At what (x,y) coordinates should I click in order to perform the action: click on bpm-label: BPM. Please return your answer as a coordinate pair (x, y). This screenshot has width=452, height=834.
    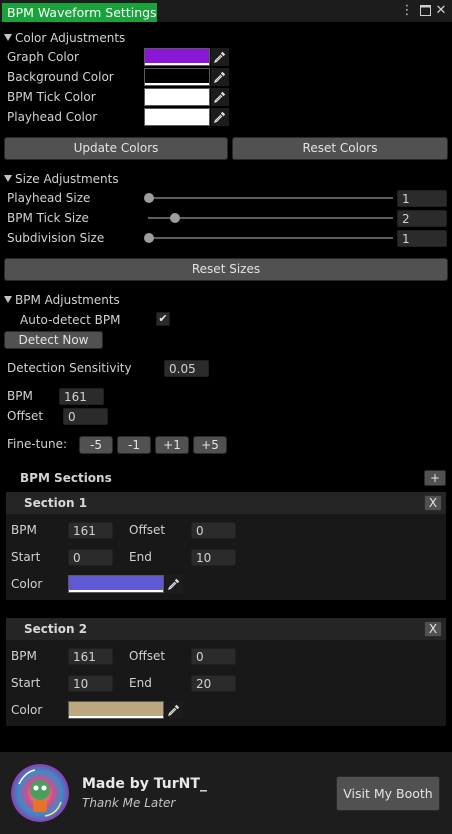
    Looking at the image, I should click on (20, 396).